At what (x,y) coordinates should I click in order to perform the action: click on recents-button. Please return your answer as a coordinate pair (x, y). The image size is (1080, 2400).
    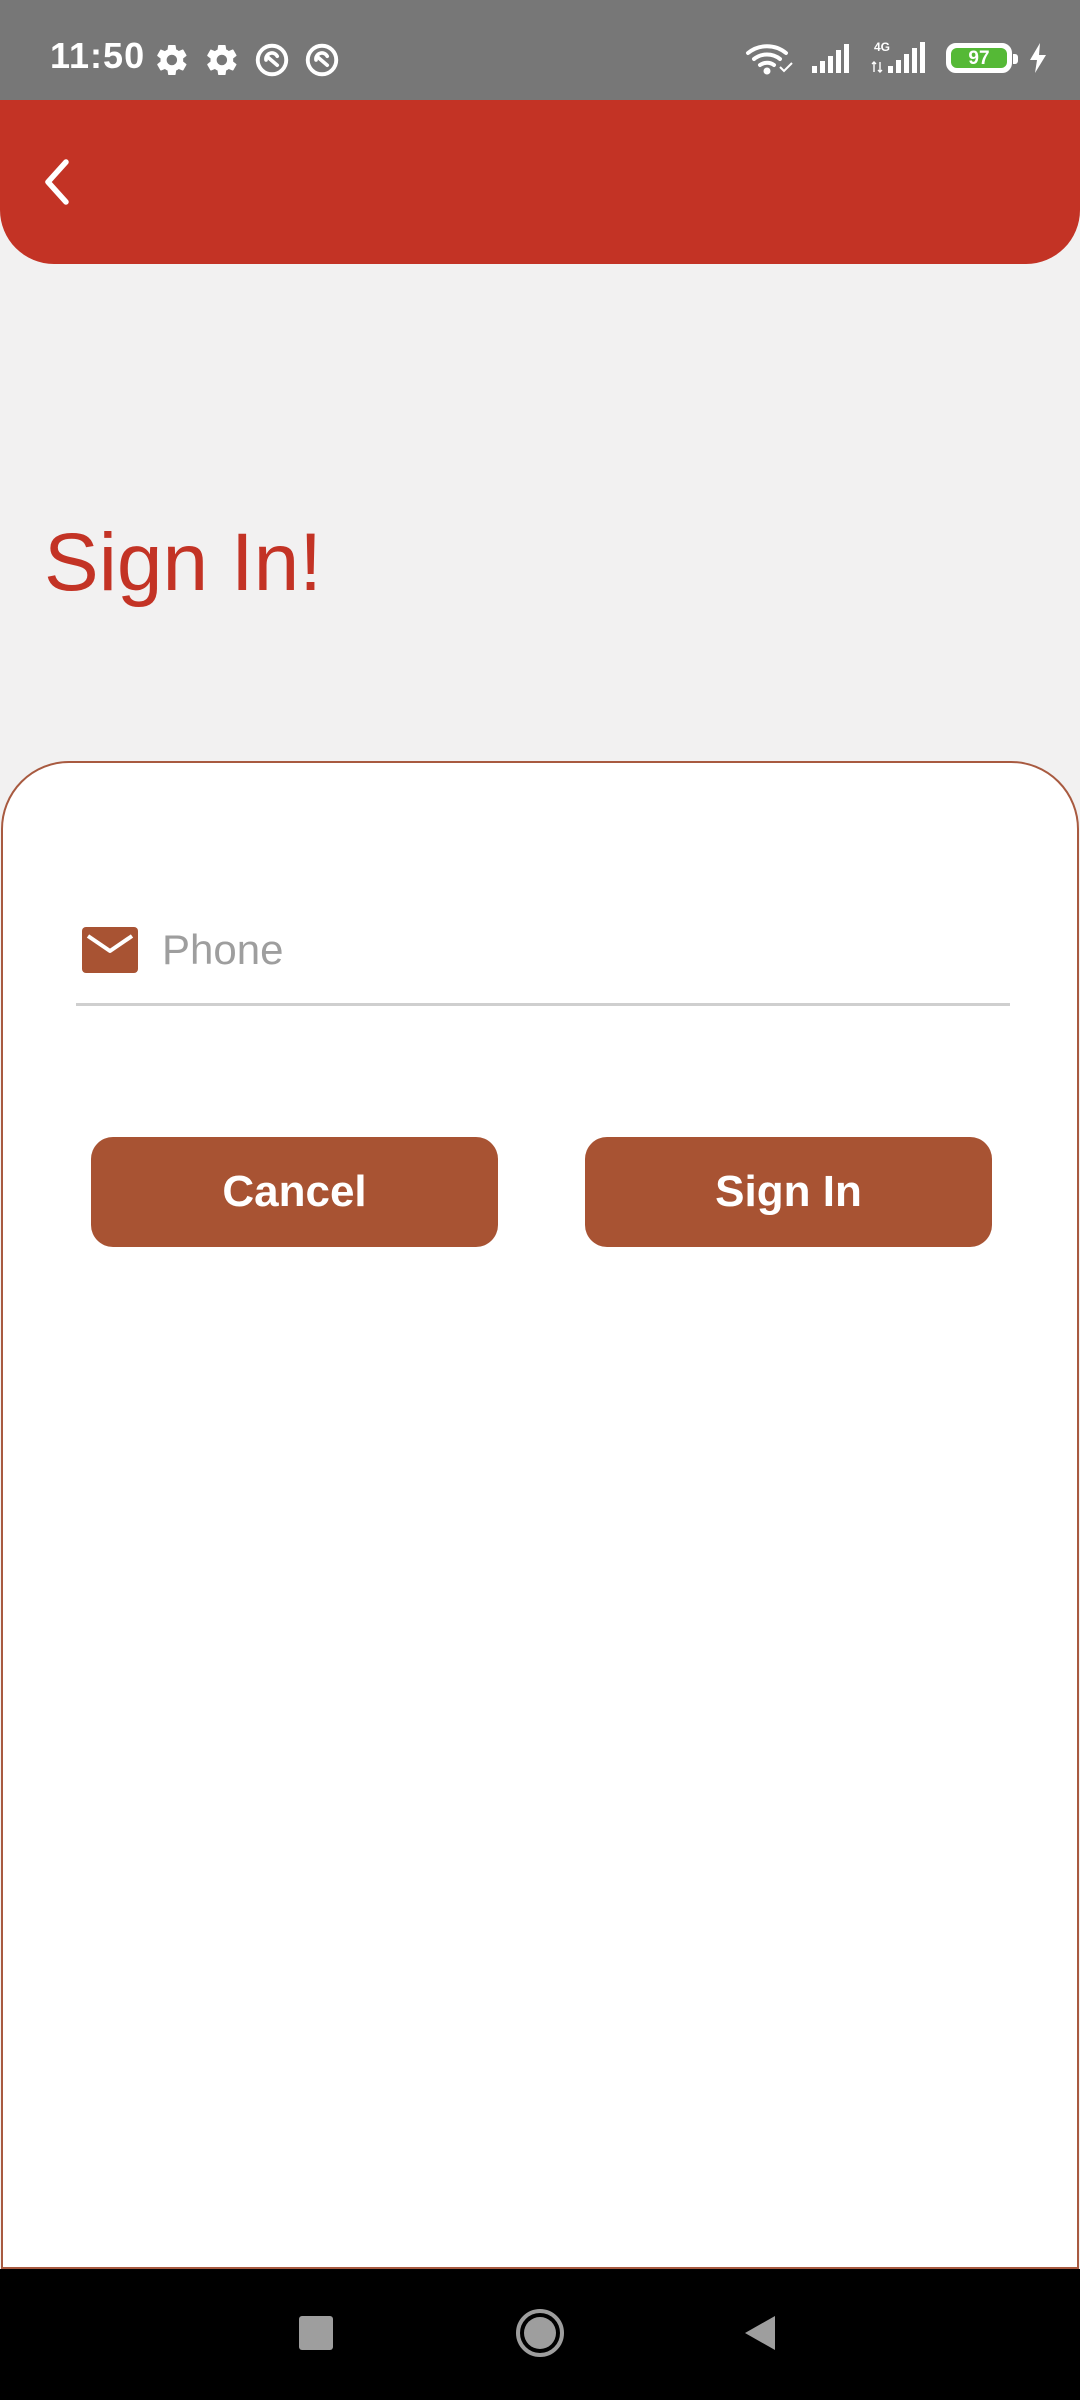
    Looking at the image, I should click on (316, 2333).